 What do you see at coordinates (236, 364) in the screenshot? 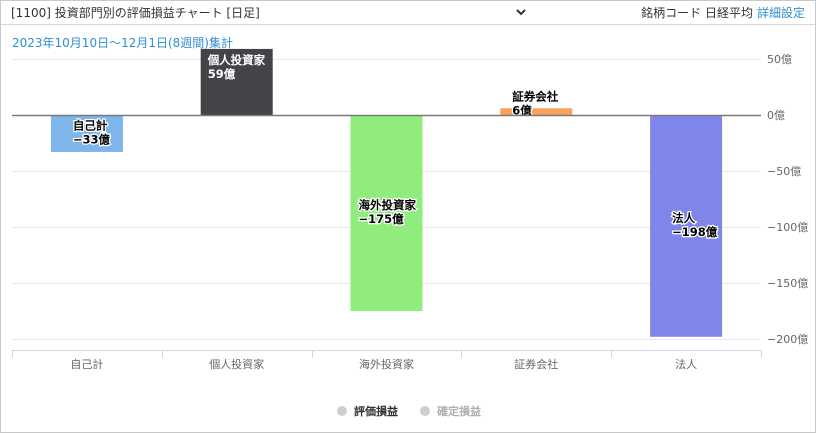
I see `x-tick-label: 個人投資家` at bounding box center [236, 364].